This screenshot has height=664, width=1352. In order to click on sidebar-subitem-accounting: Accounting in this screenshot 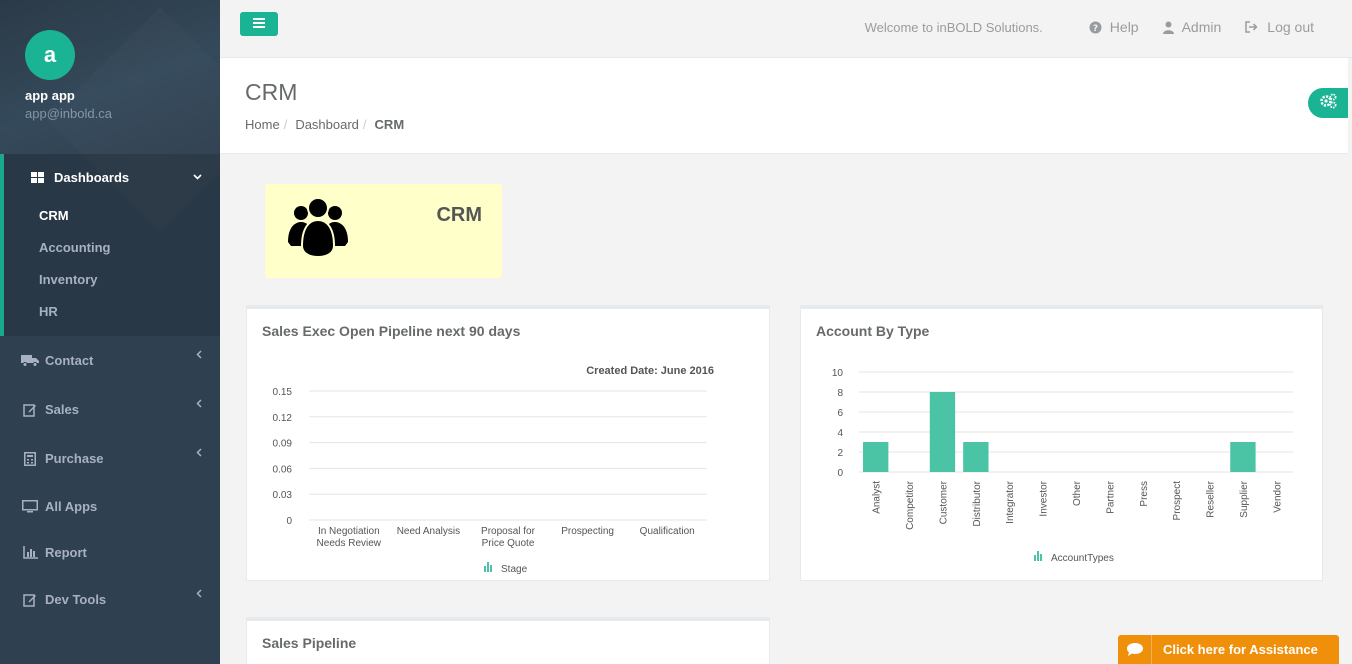, I will do `click(112, 248)`.